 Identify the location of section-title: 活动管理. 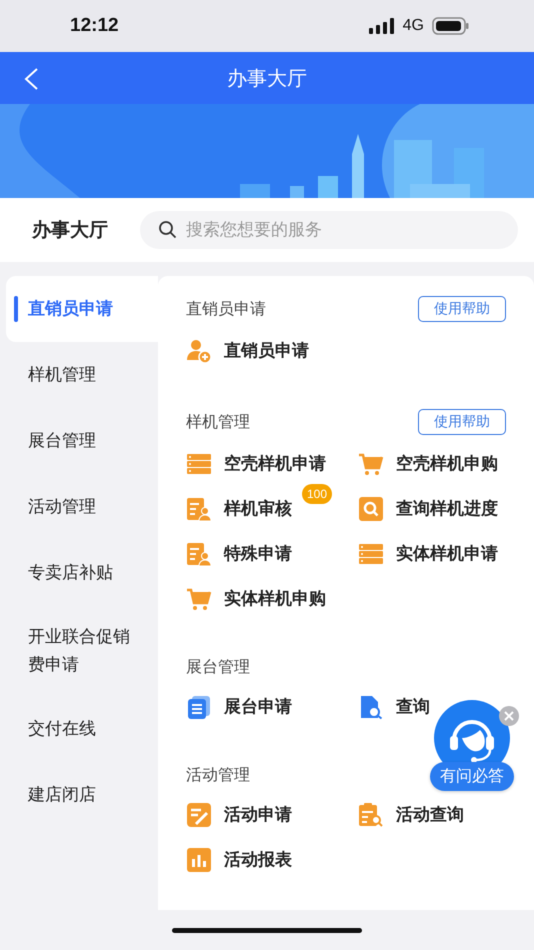
(218, 775).